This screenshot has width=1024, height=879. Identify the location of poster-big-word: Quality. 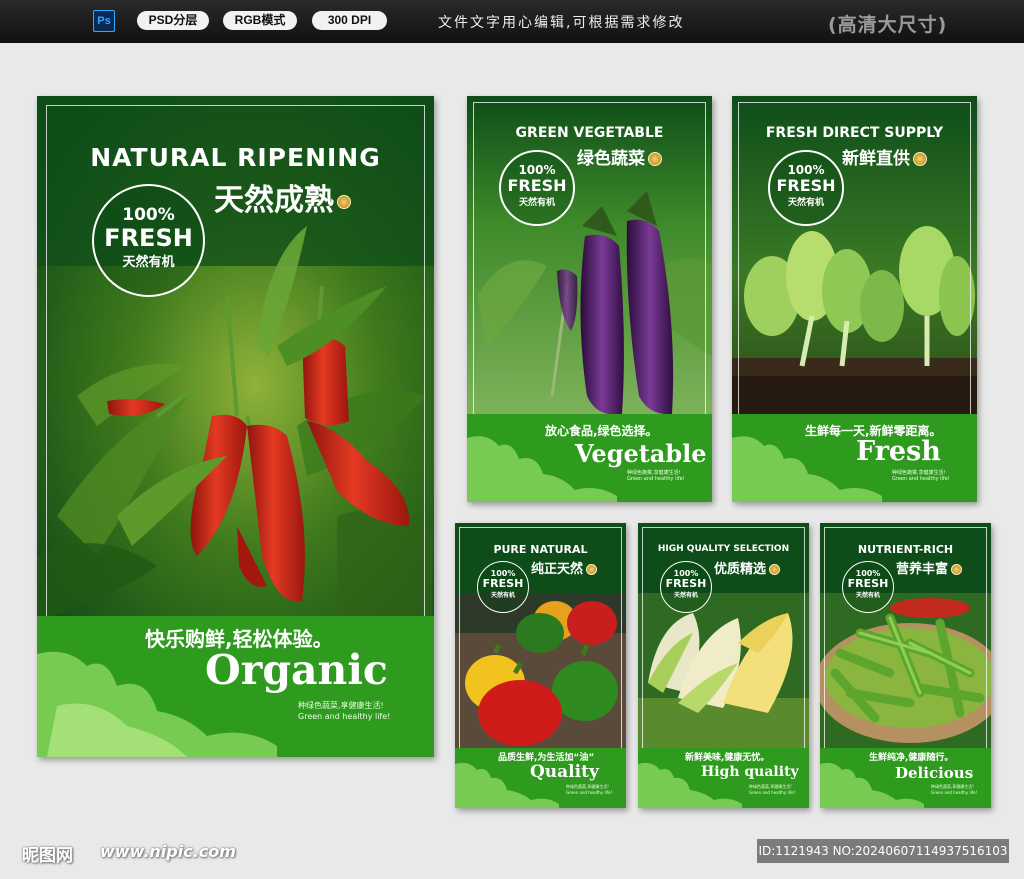
(564, 772).